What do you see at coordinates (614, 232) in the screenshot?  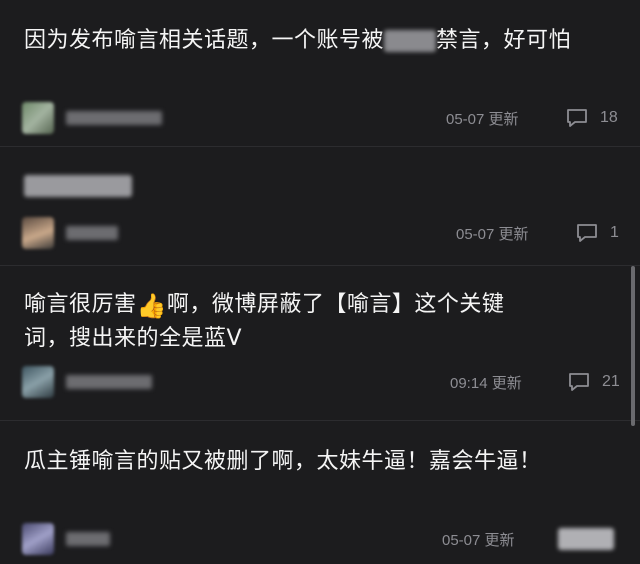 I see `comment-count: 1` at bounding box center [614, 232].